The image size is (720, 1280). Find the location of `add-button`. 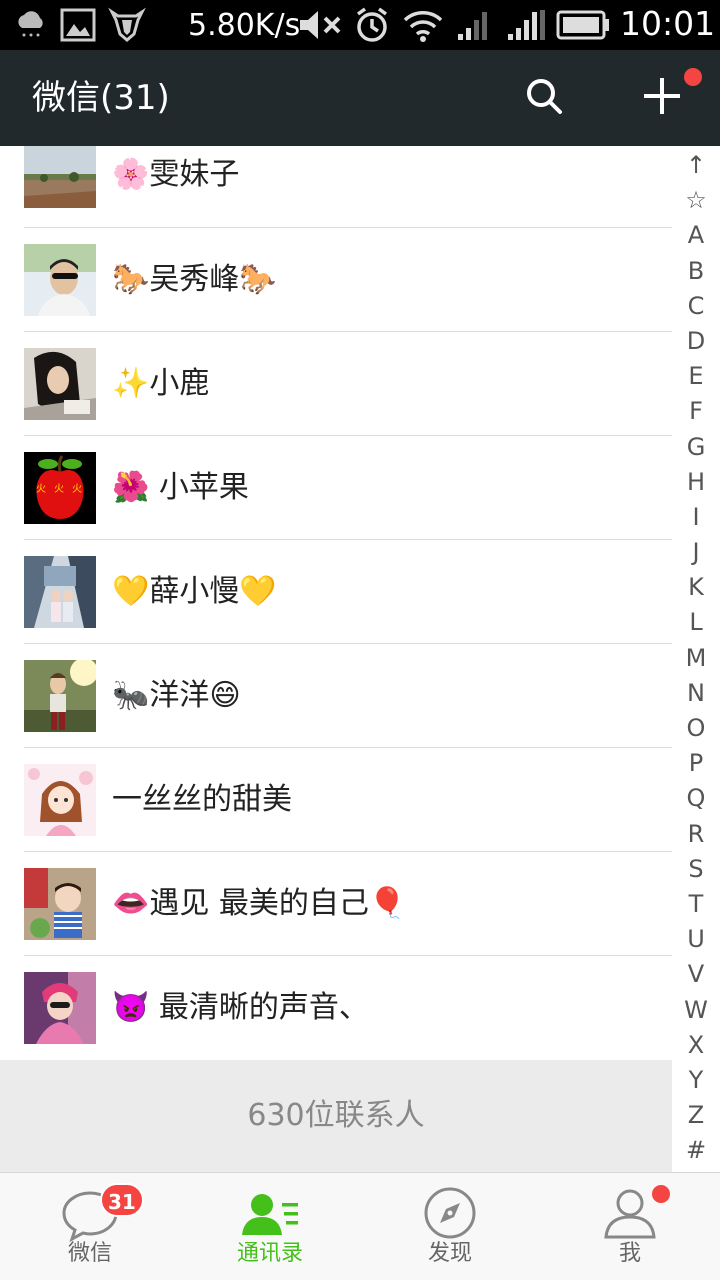

add-button is located at coordinates (662, 98).